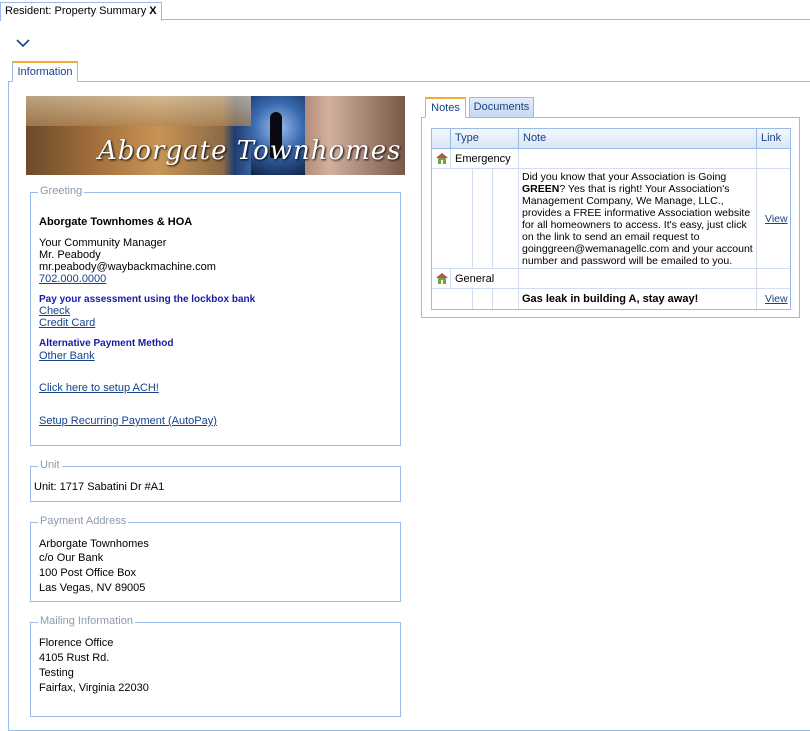  What do you see at coordinates (92, 588) in the screenshot?
I see `payment-address-line: Las Vegas, NV 89005` at bounding box center [92, 588].